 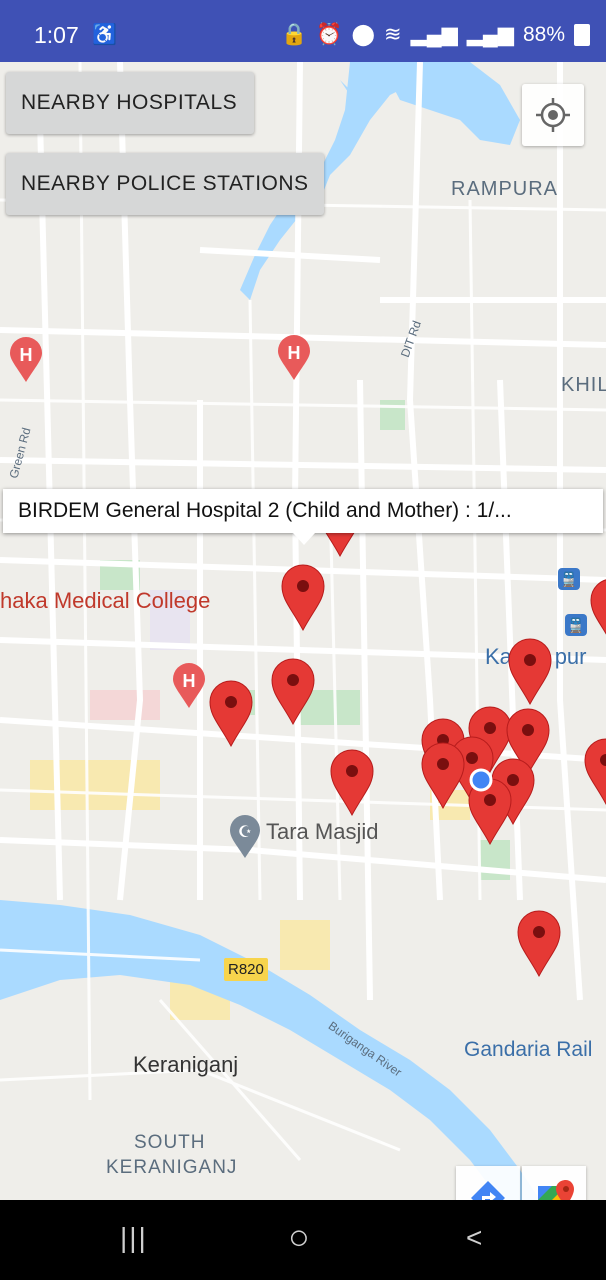 I want to click on my-location-button, so click(x=553, y=115).